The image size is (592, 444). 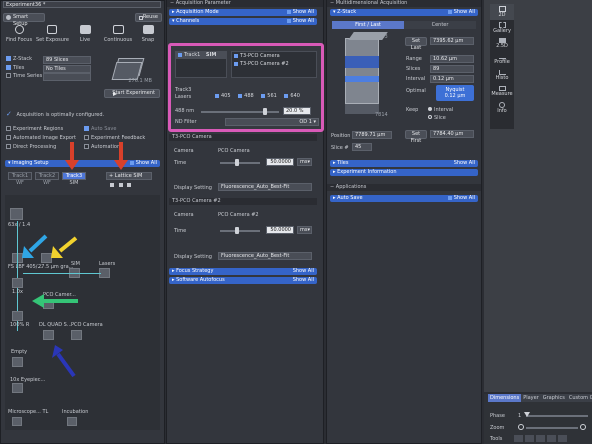 What do you see at coordinates (540, 438) in the screenshot?
I see `2d-tool-icon` at bounding box center [540, 438].